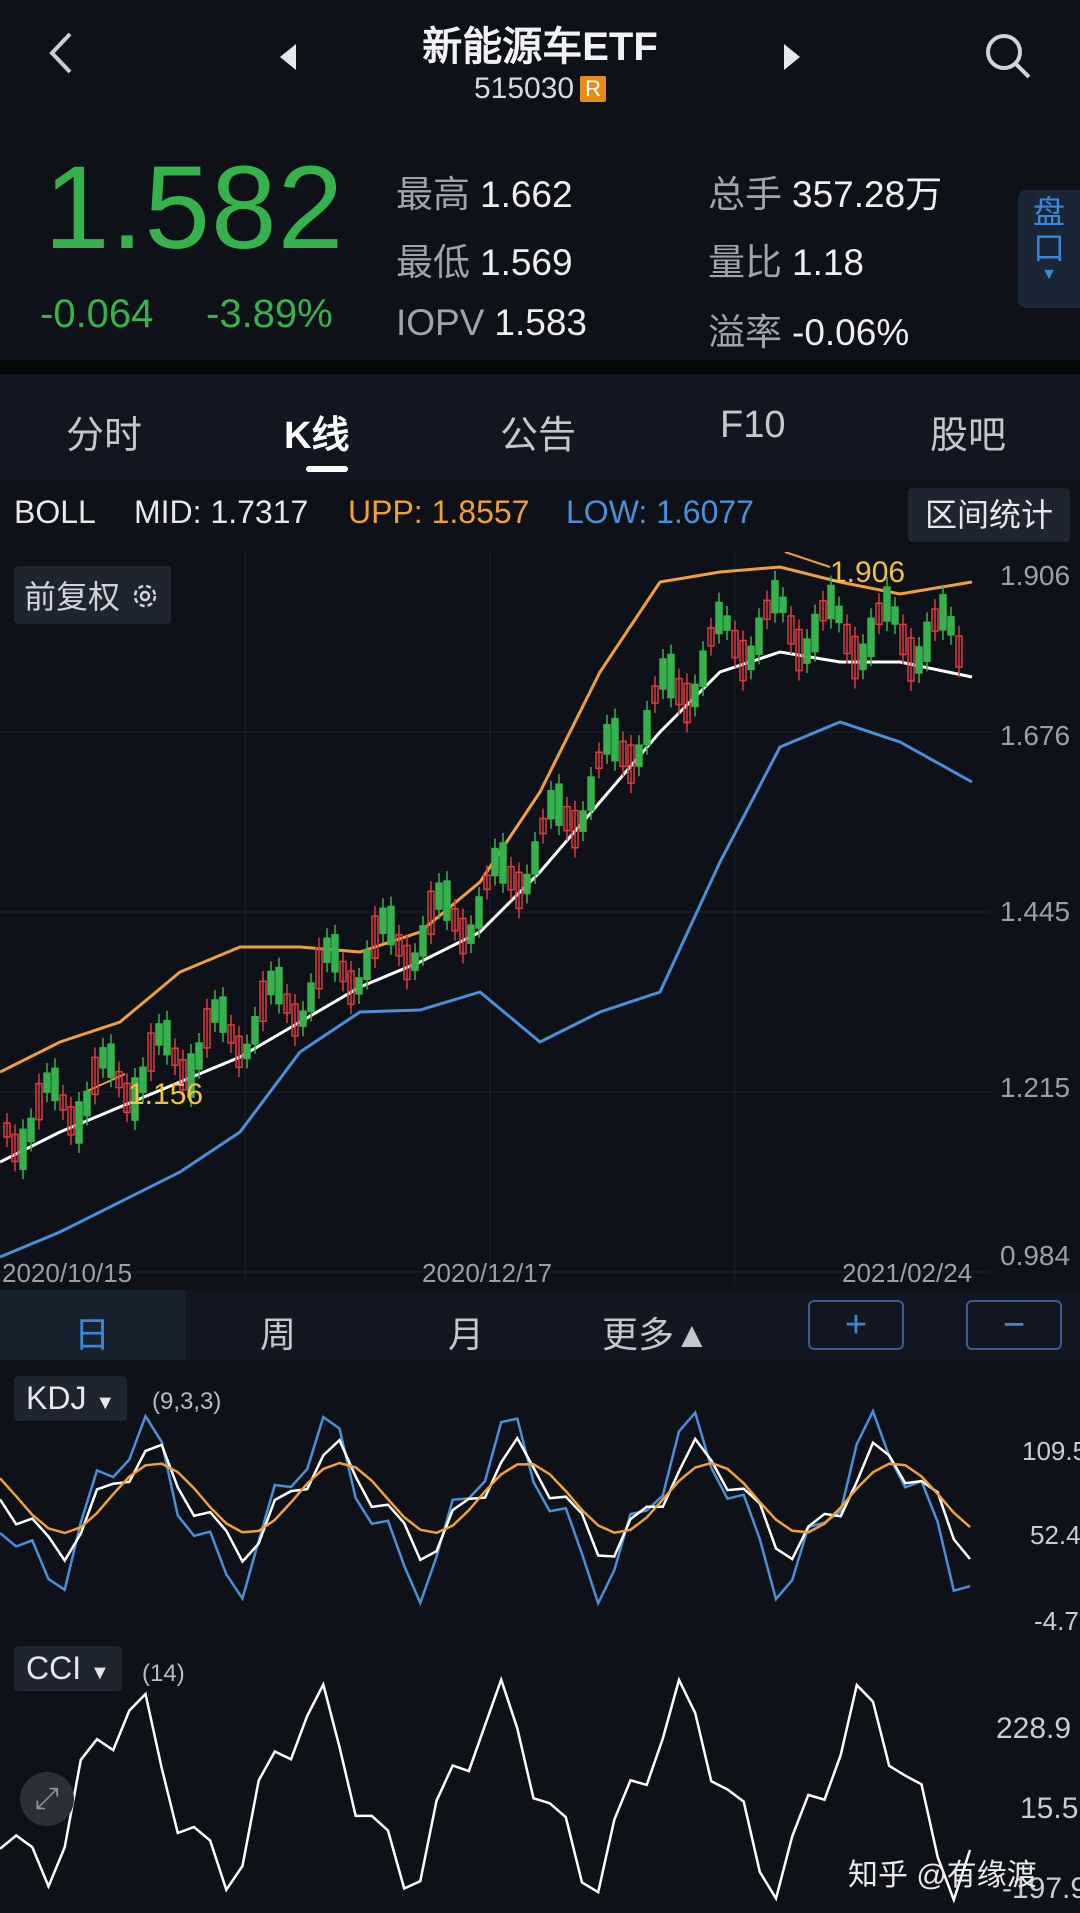 This screenshot has height=1913, width=1080. I want to click on order-book-label: 盘口, so click(1048, 230).